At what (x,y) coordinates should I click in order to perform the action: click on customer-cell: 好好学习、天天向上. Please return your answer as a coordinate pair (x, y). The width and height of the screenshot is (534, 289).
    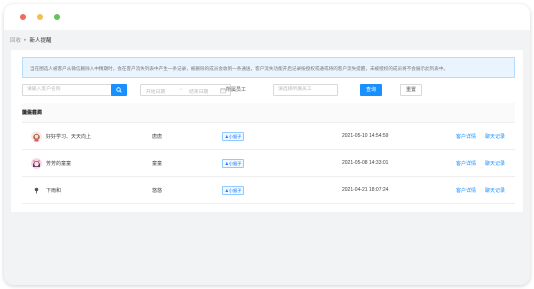
    Looking at the image, I should click on (61, 136).